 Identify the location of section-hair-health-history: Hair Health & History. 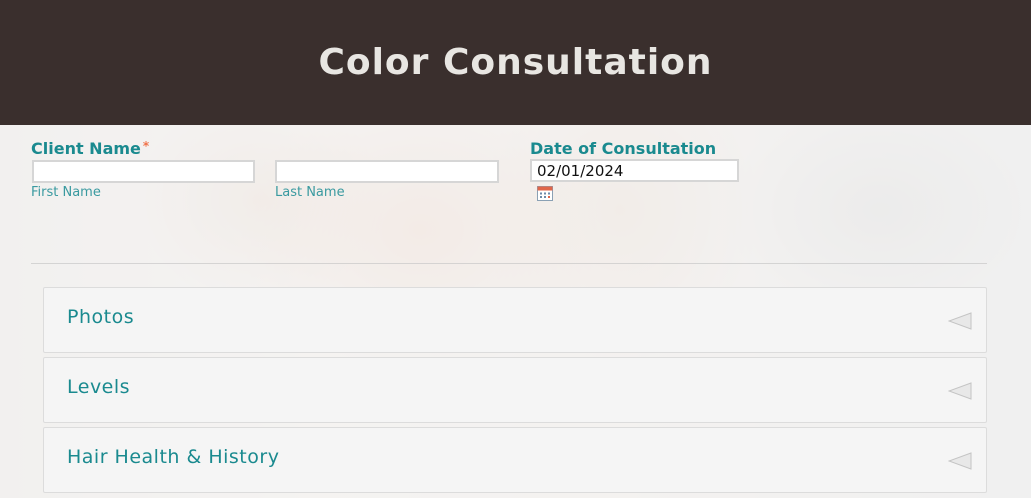
(515, 460).